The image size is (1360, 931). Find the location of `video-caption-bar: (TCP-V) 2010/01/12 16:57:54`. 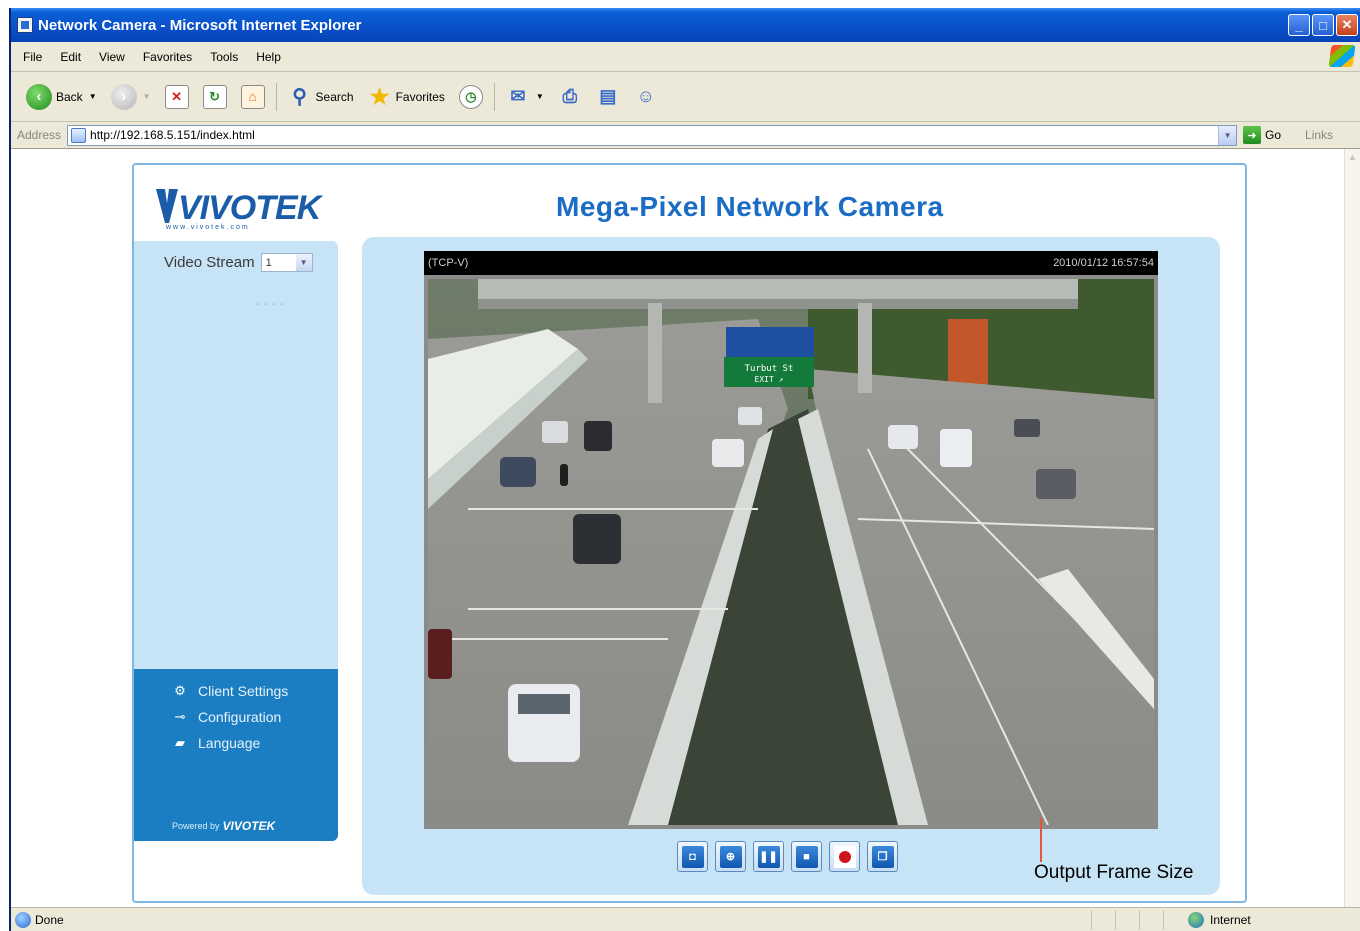

video-caption-bar: (TCP-V) 2010/01/12 16:57:54 is located at coordinates (791, 263).